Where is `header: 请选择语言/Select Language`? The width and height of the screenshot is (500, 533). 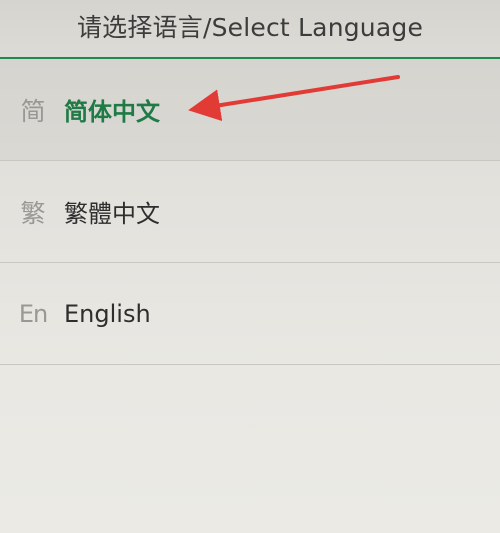
header: 请选择语言/Select Language is located at coordinates (250, 28).